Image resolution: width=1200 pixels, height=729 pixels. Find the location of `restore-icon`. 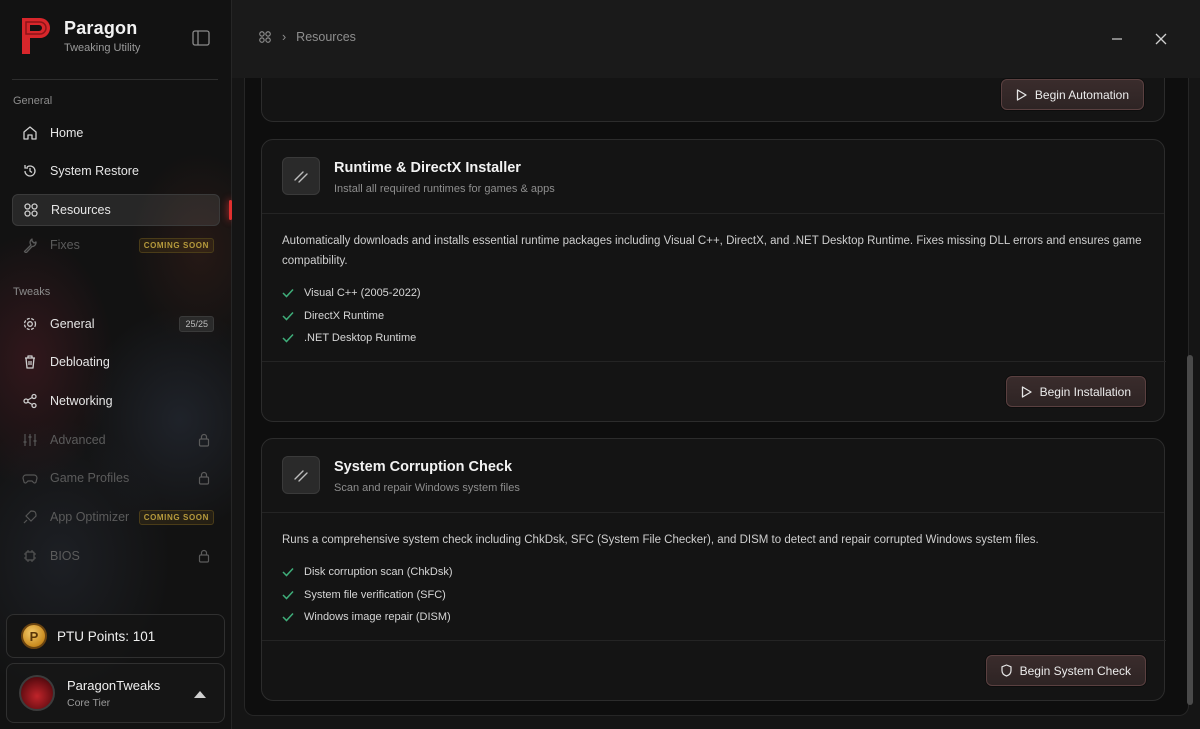

restore-icon is located at coordinates (30, 171).